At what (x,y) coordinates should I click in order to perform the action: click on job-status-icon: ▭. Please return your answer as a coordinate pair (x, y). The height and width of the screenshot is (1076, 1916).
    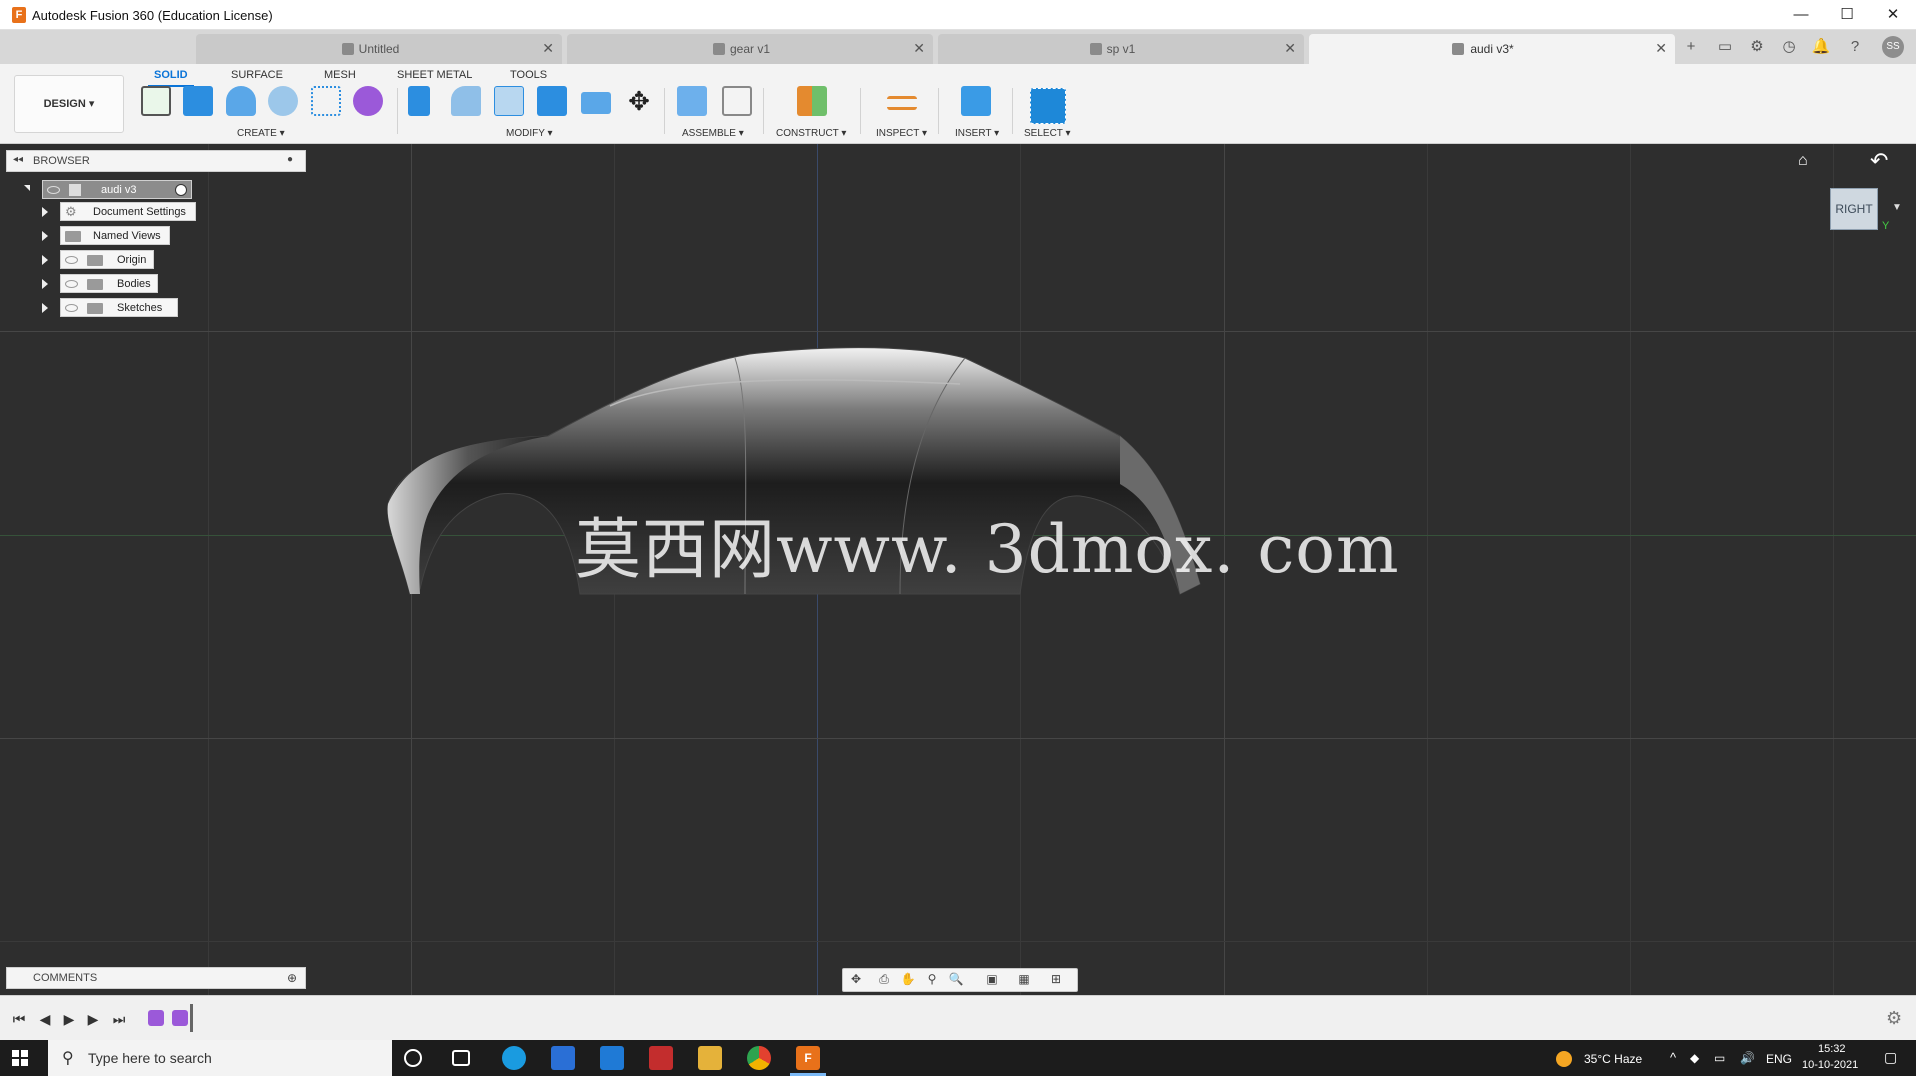
    Looking at the image, I should click on (1725, 47).